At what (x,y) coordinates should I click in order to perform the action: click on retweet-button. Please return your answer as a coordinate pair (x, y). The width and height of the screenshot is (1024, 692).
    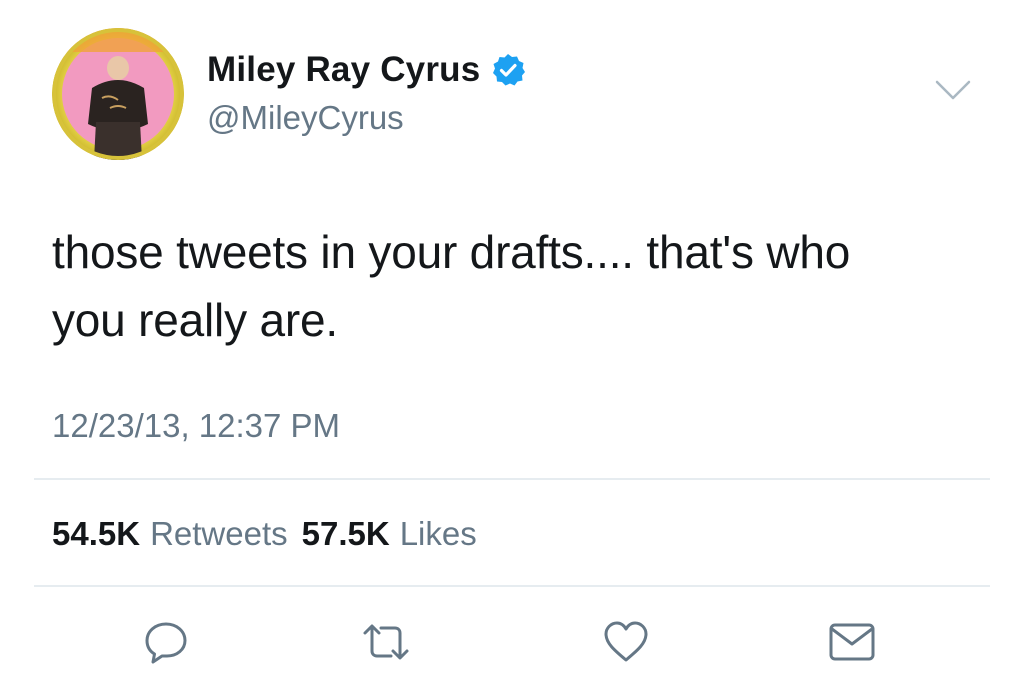
    Looking at the image, I should click on (386, 642).